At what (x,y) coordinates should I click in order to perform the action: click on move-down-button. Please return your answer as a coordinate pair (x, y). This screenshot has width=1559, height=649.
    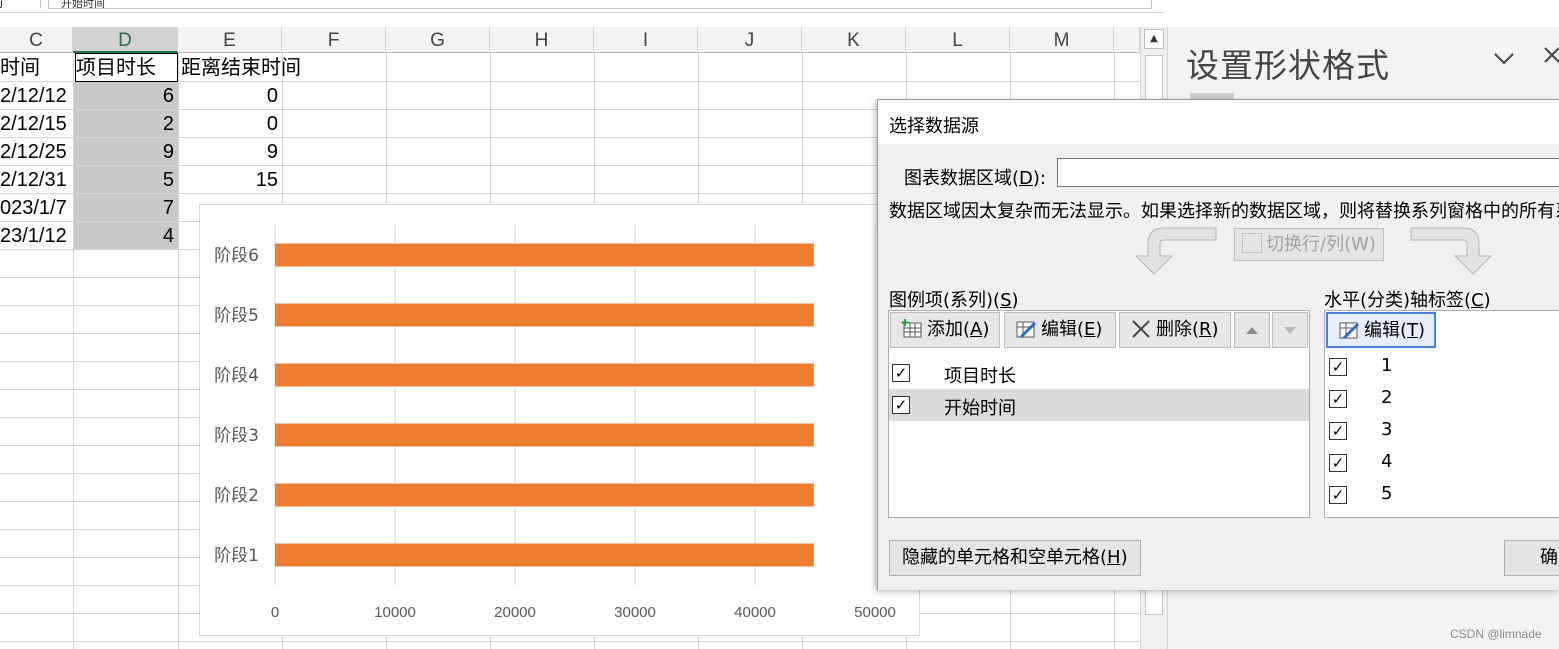
    Looking at the image, I should click on (1290, 330).